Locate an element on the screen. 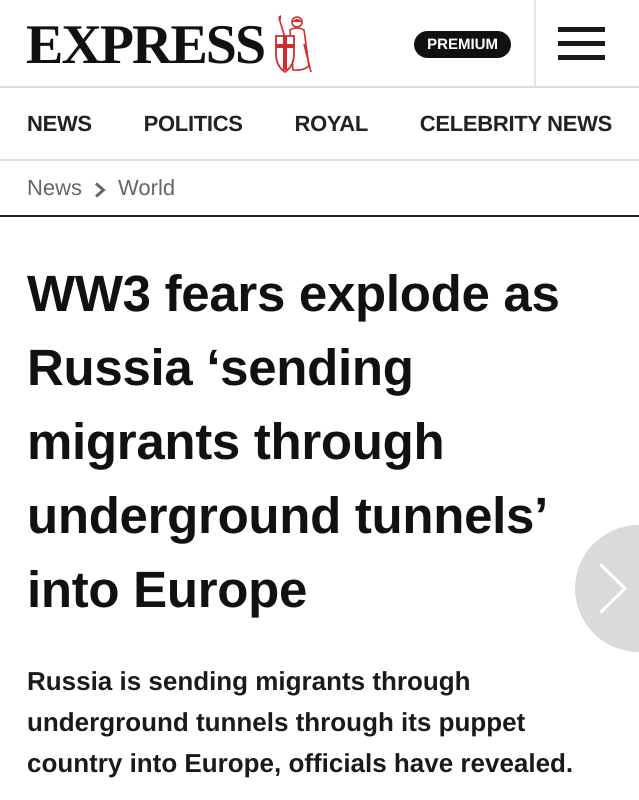 The width and height of the screenshot is (639, 800). premium-button: PREMIUM is located at coordinates (462, 44).